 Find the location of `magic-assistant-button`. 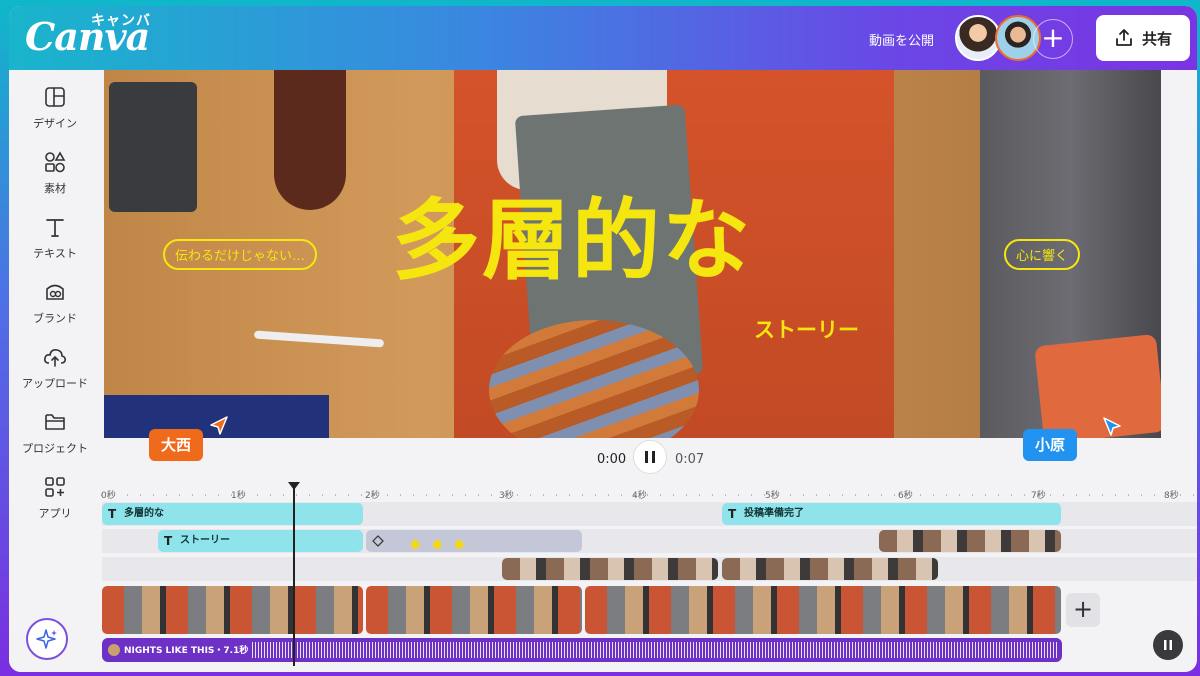

magic-assistant-button is located at coordinates (47, 639).